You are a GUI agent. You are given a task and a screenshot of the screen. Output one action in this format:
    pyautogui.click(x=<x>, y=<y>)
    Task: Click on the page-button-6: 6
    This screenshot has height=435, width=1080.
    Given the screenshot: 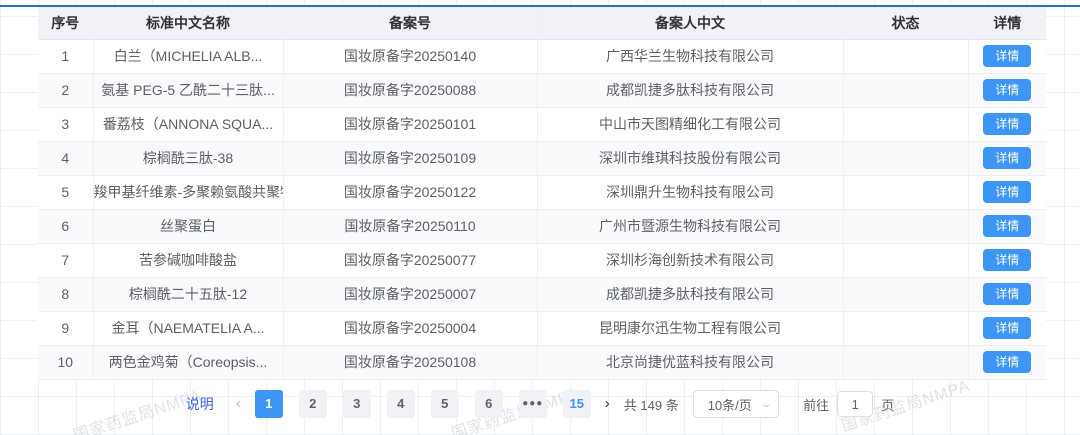 What is the action you would take?
    pyautogui.click(x=488, y=404)
    